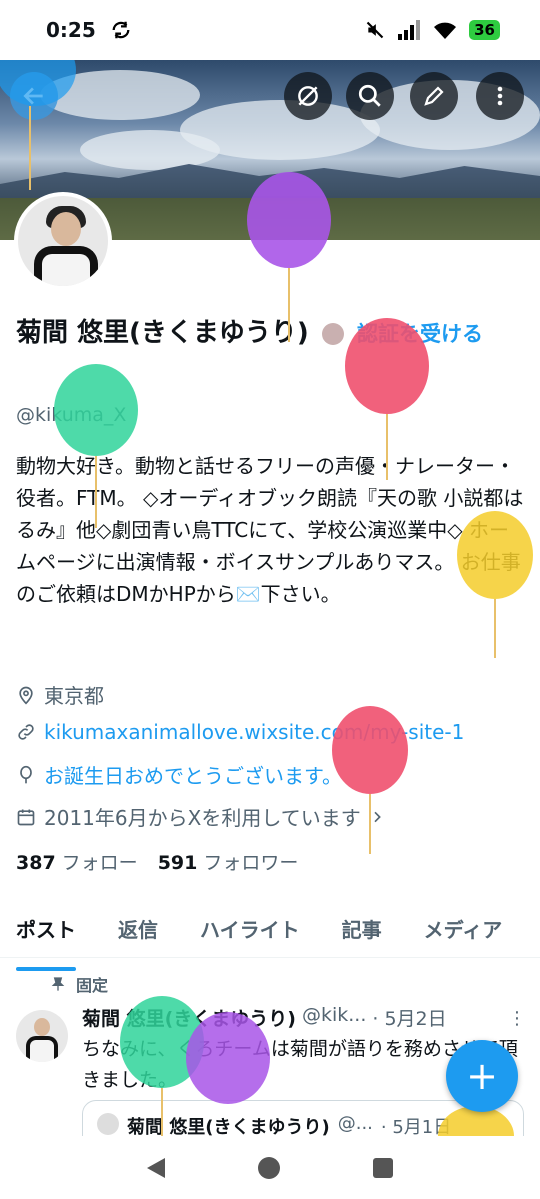 This screenshot has height=1199, width=540. Describe the element at coordinates (36, 863) in the screenshot. I see `following-count: 387` at that location.